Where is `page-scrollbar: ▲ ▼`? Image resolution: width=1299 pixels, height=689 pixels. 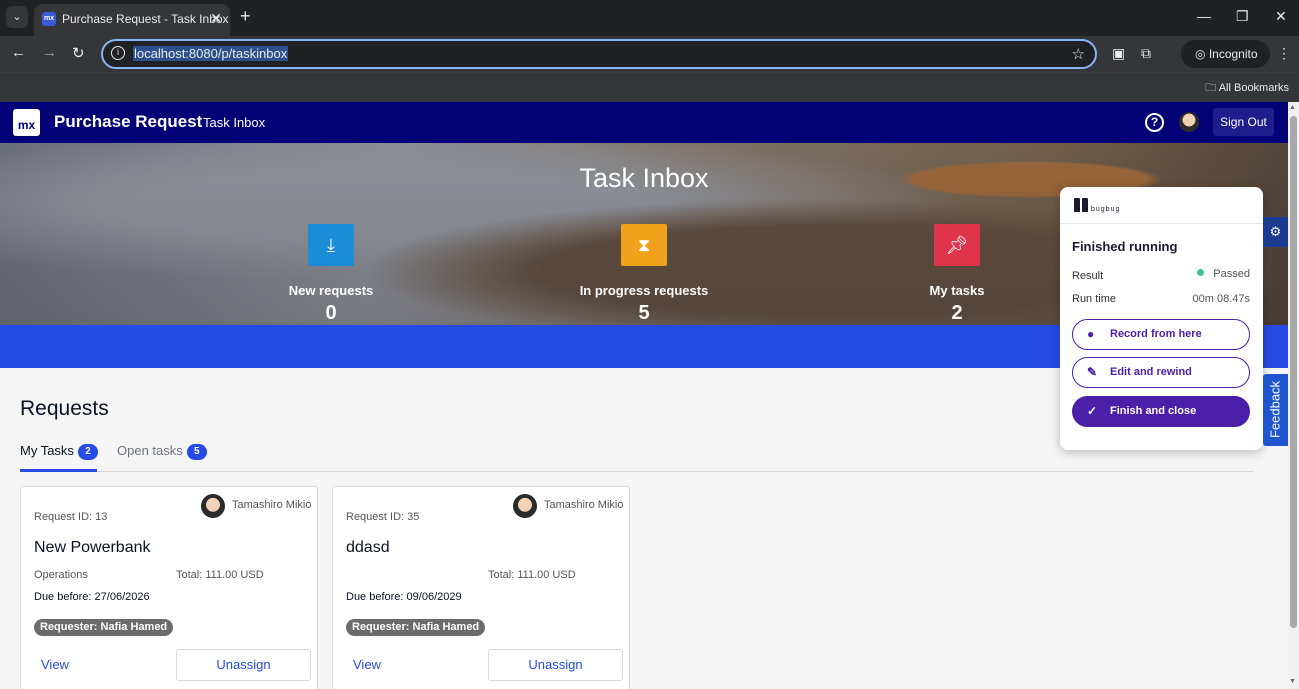
page-scrollbar: ▲ ▼ is located at coordinates (1293, 395).